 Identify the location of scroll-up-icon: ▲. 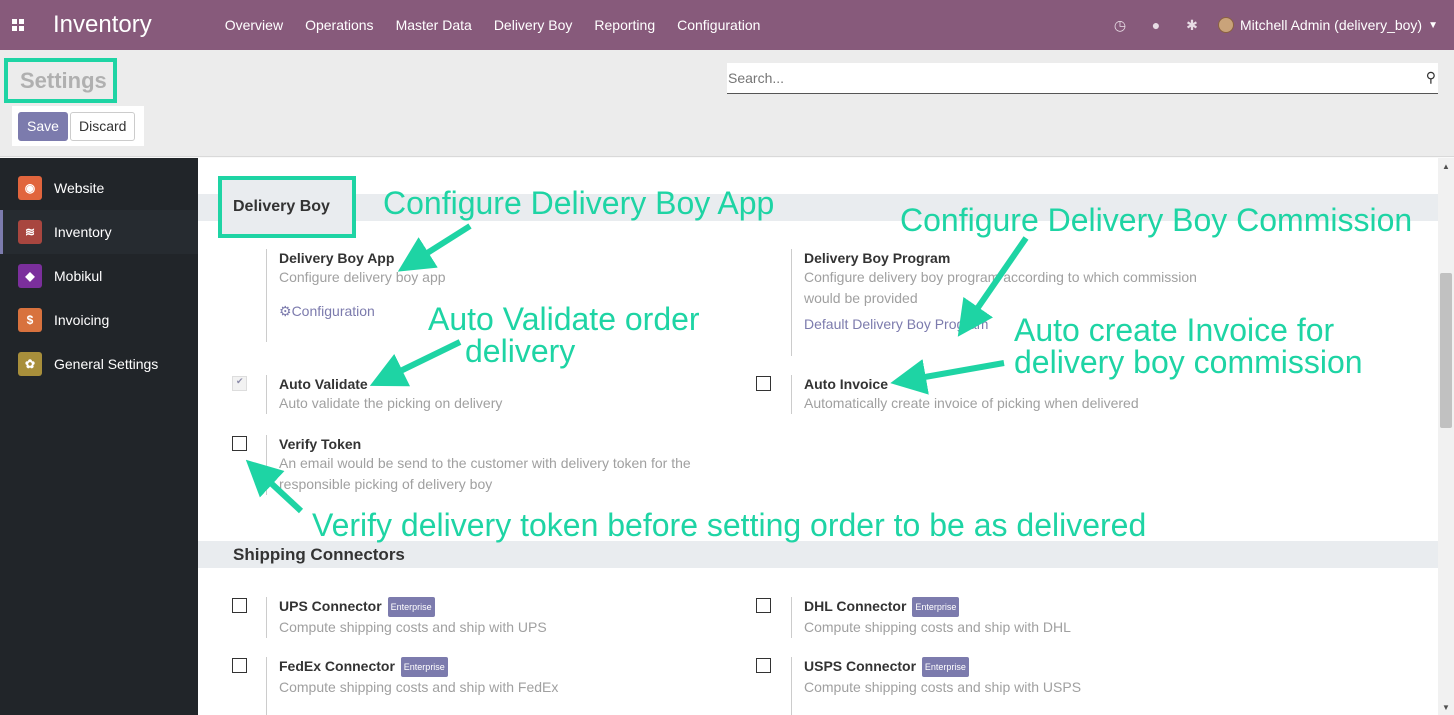
(1446, 166).